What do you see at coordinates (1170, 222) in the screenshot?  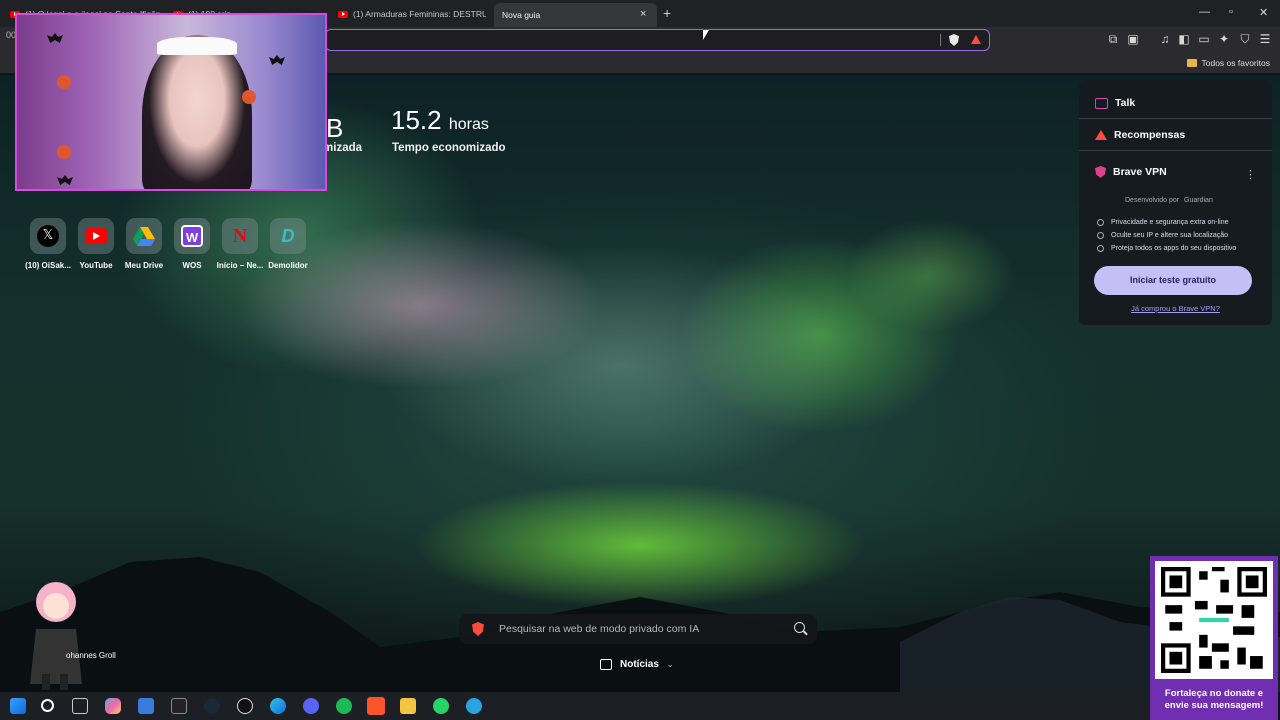 I see `vpn-feature-text: Privacidade e segurança extra on-line` at bounding box center [1170, 222].